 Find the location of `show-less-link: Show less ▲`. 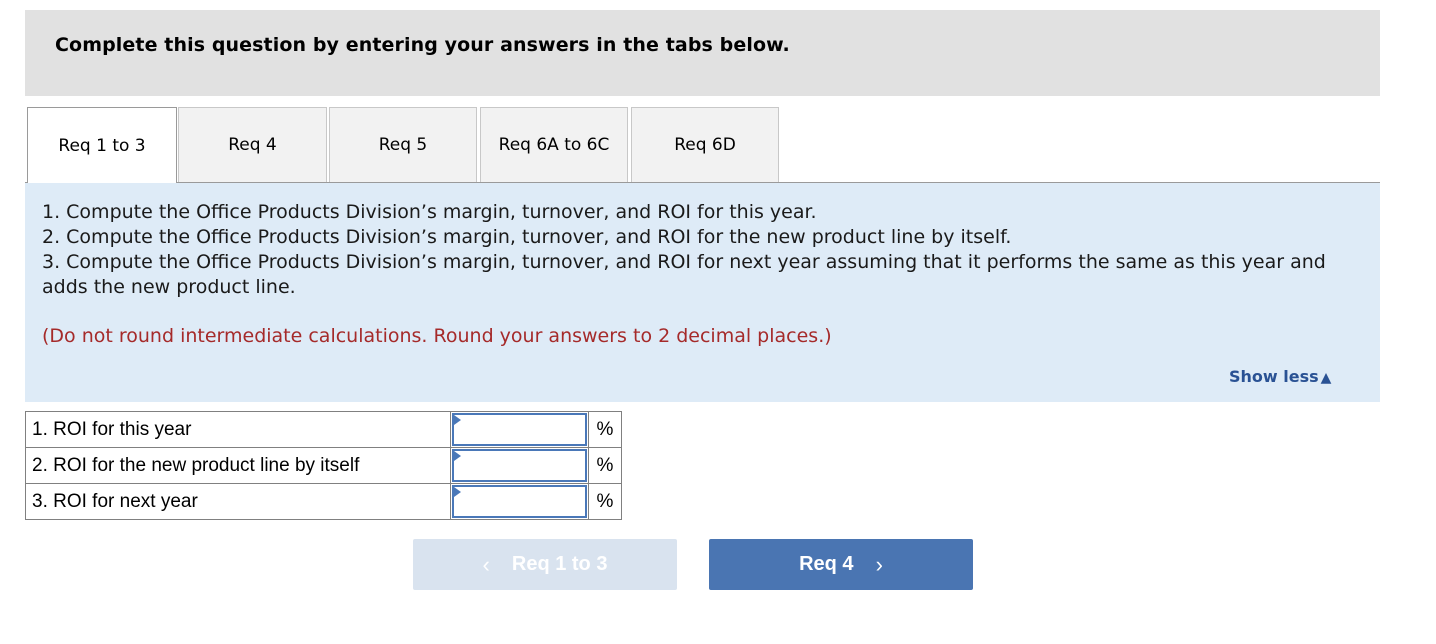

show-less-link: Show less ▲ is located at coordinates (1280, 376).